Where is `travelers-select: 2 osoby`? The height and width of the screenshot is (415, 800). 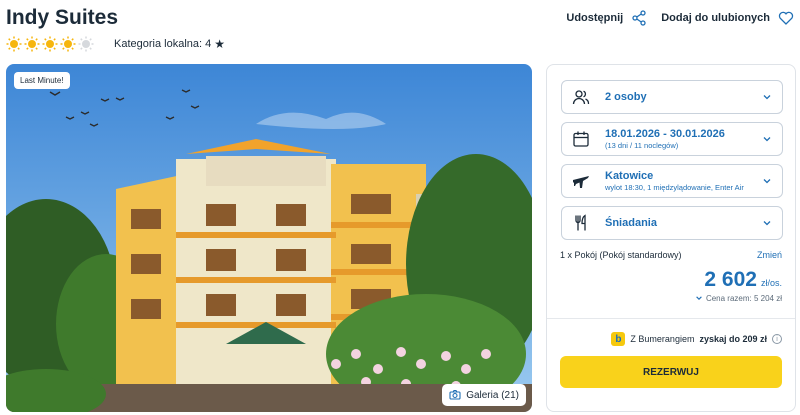 travelers-select: 2 osoby is located at coordinates (672, 97).